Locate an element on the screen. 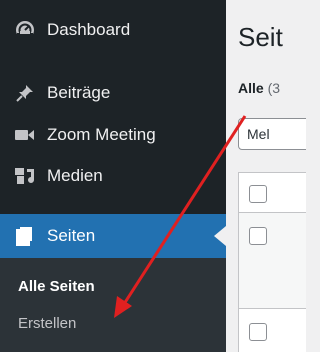 The width and height of the screenshot is (320, 352). submenu-item-erstellen: Erstellen is located at coordinates (47, 323).